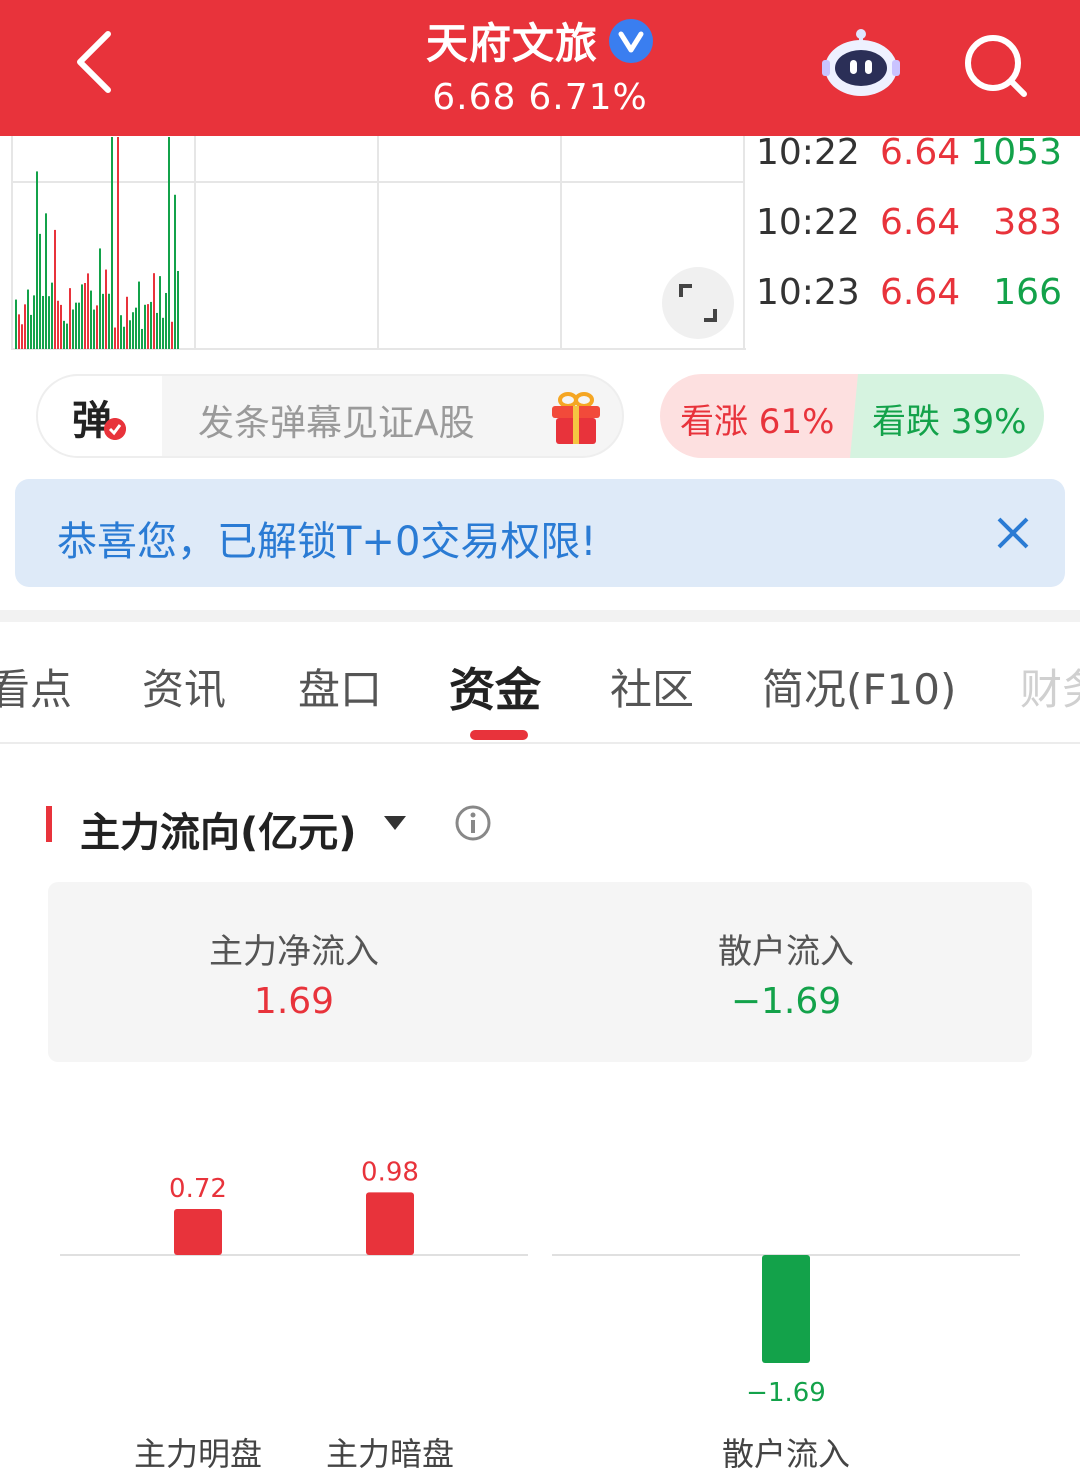 This screenshot has height=1478, width=1080. I want to click on flow-summary-card: 主力净流入 1.69 散户流入 −1.69, so click(540, 972).